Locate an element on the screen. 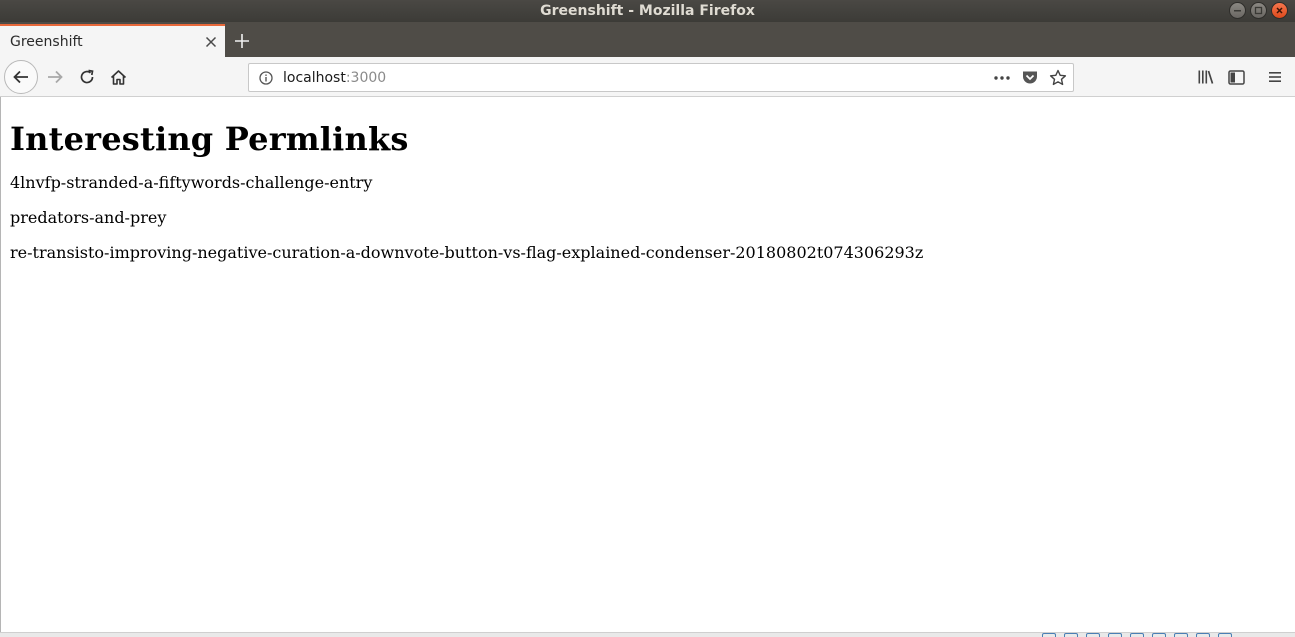 The height and width of the screenshot is (637, 1295). arrow-right-icon is located at coordinates (55, 77).